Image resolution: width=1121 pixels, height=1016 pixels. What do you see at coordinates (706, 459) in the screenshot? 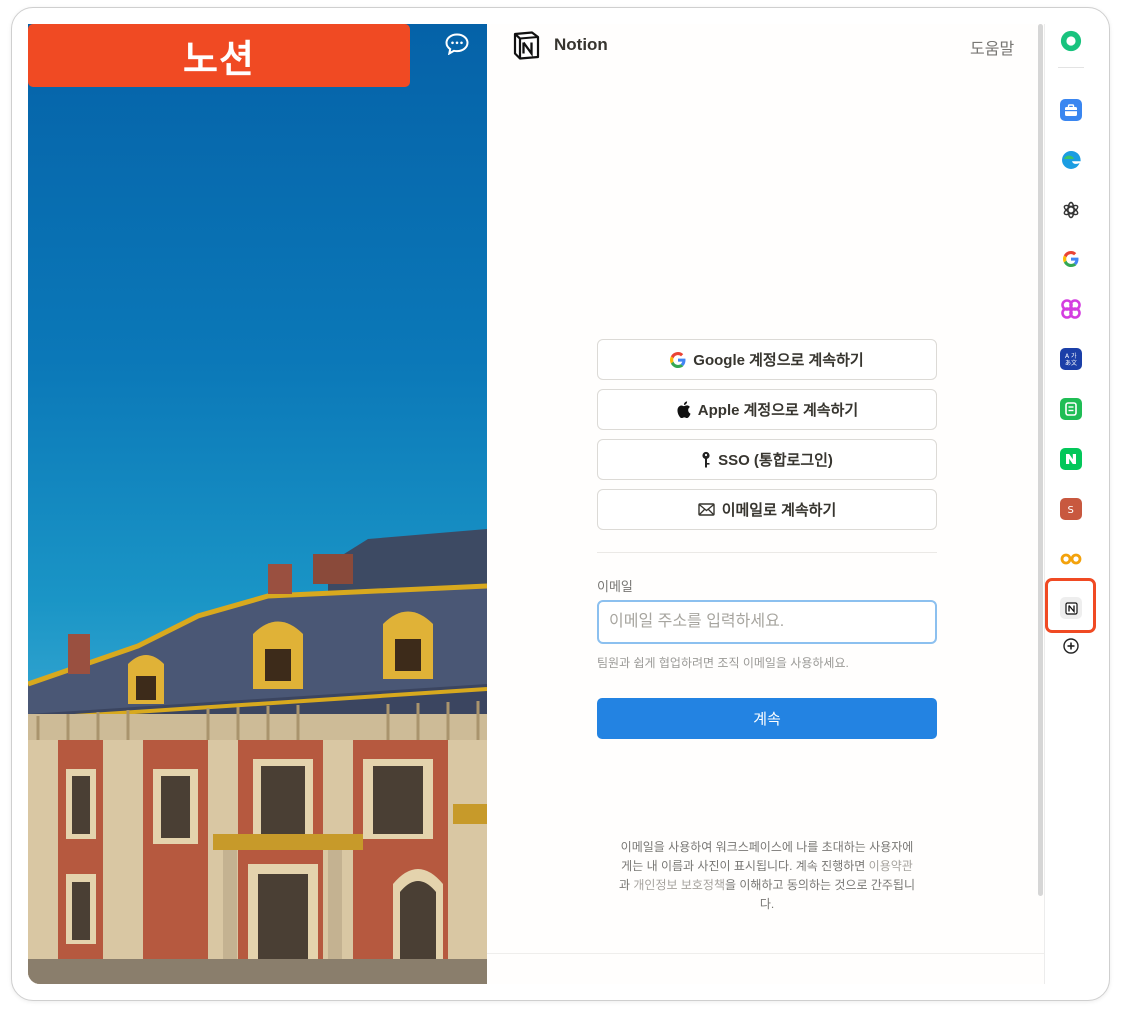
I see `key-icon` at bounding box center [706, 459].